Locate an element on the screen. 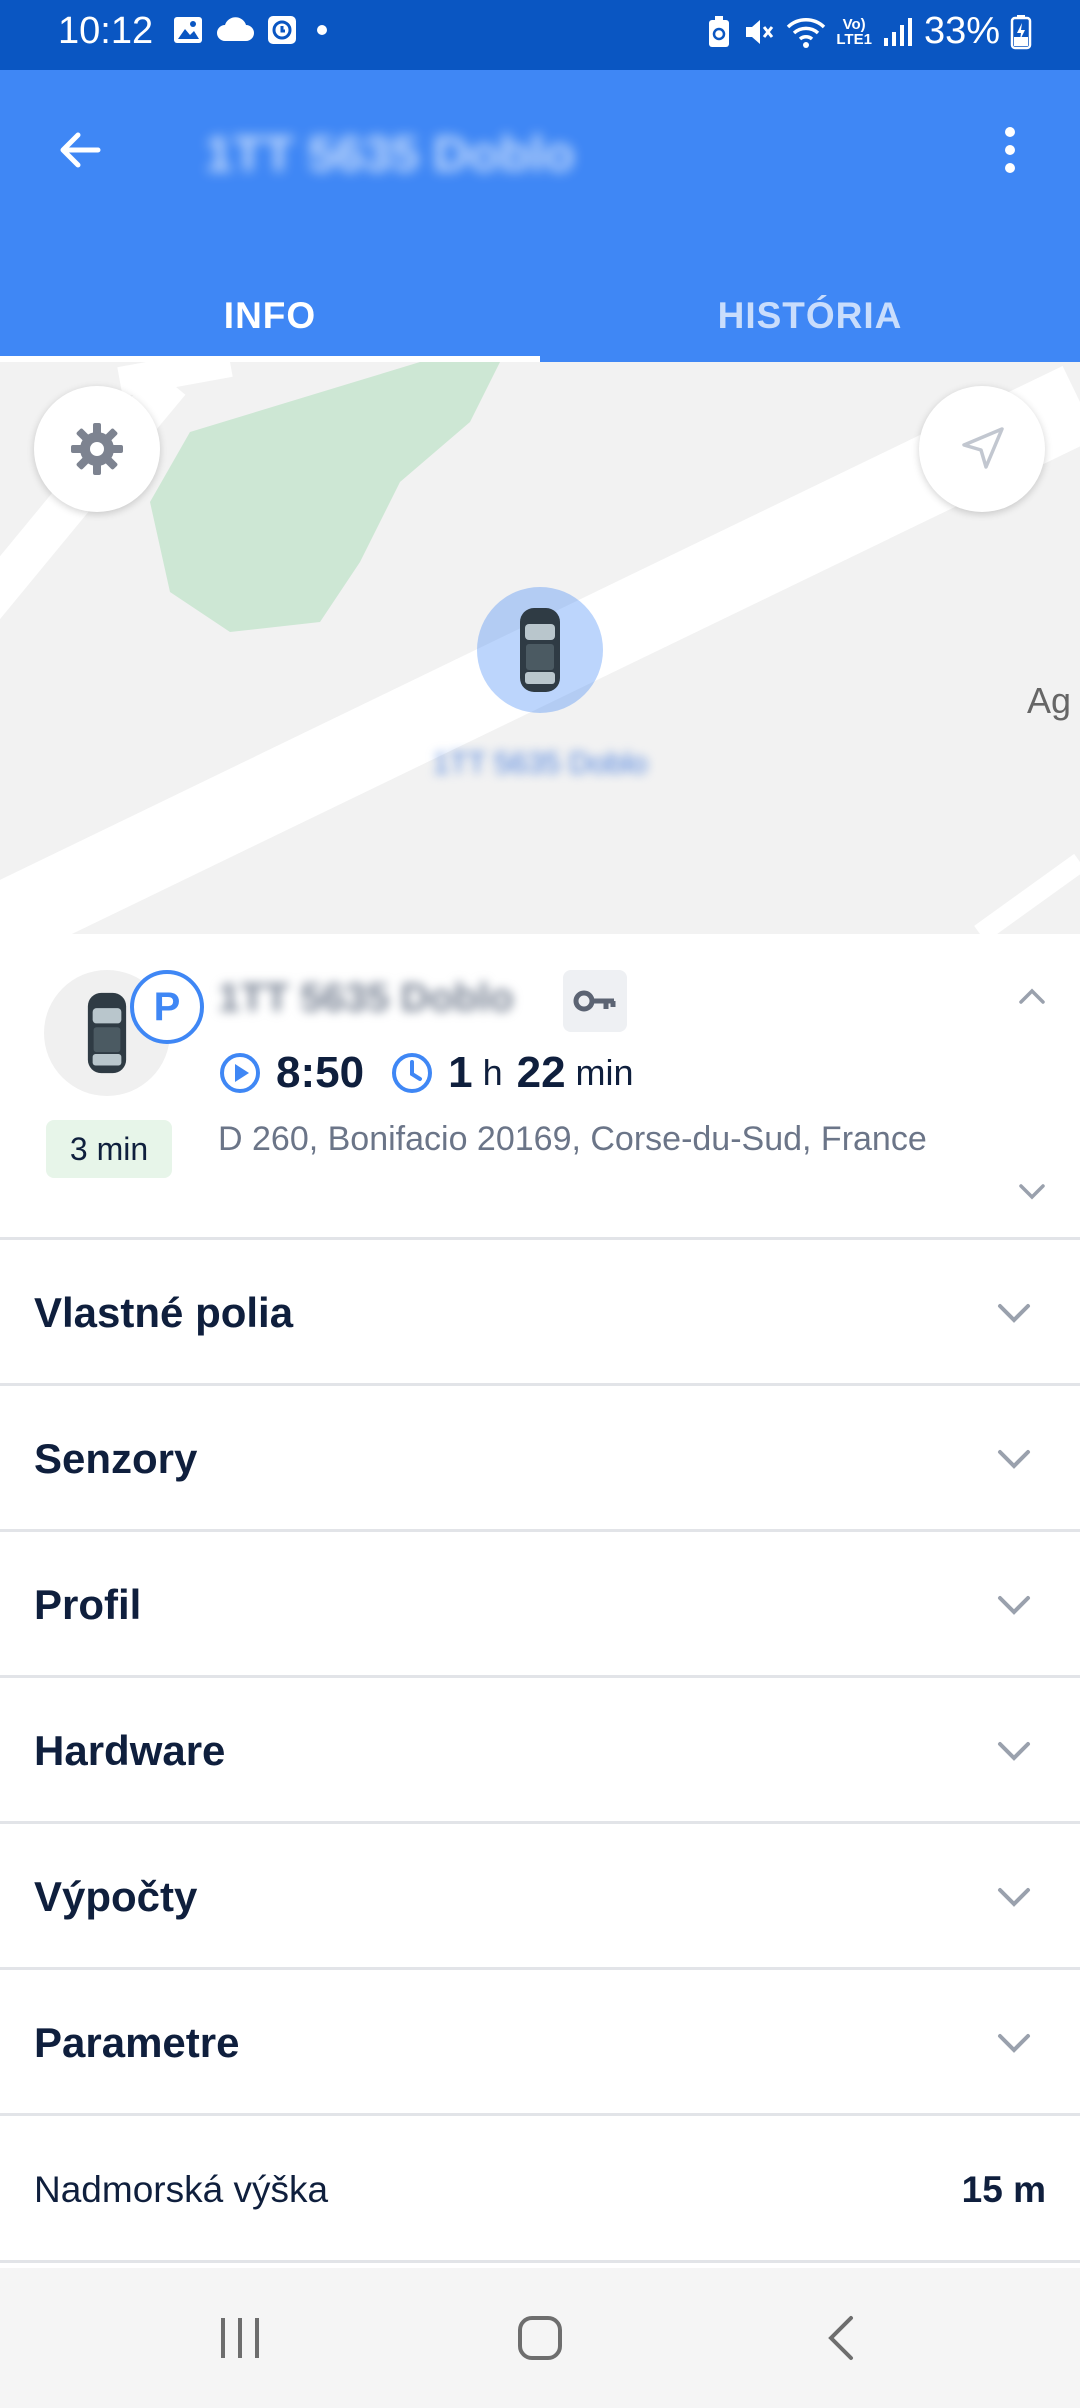 The image size is (1080, 2408). section-label: Senzory is located at coordinates (116, 1458).